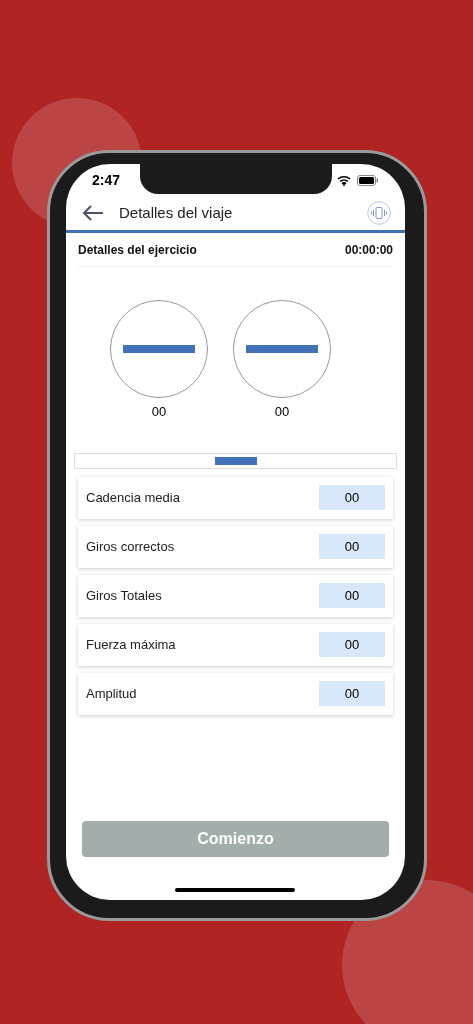  I want to click on metric-label: Fuerza máxima, so click(131, 644).